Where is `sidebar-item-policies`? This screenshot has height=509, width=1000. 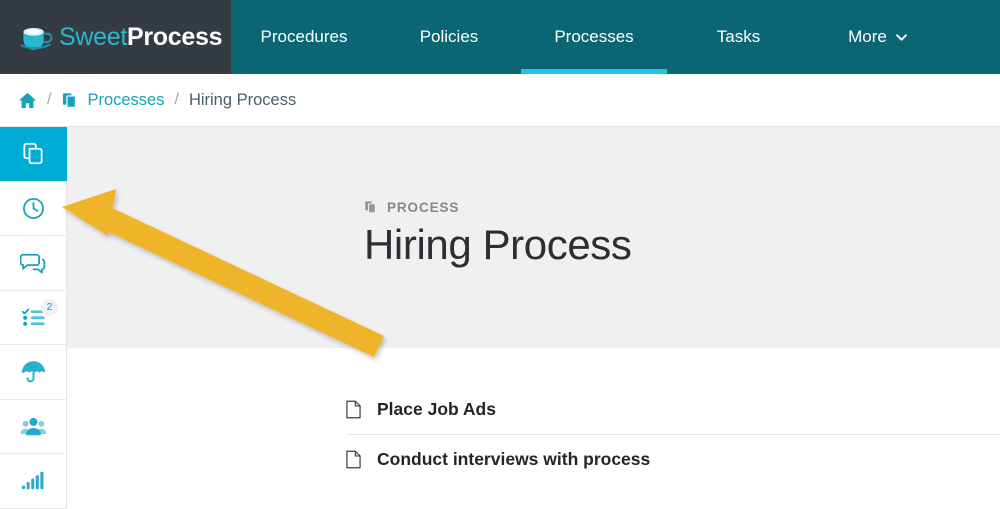 sidebar-item-policies is located at coordinates (33, 372).